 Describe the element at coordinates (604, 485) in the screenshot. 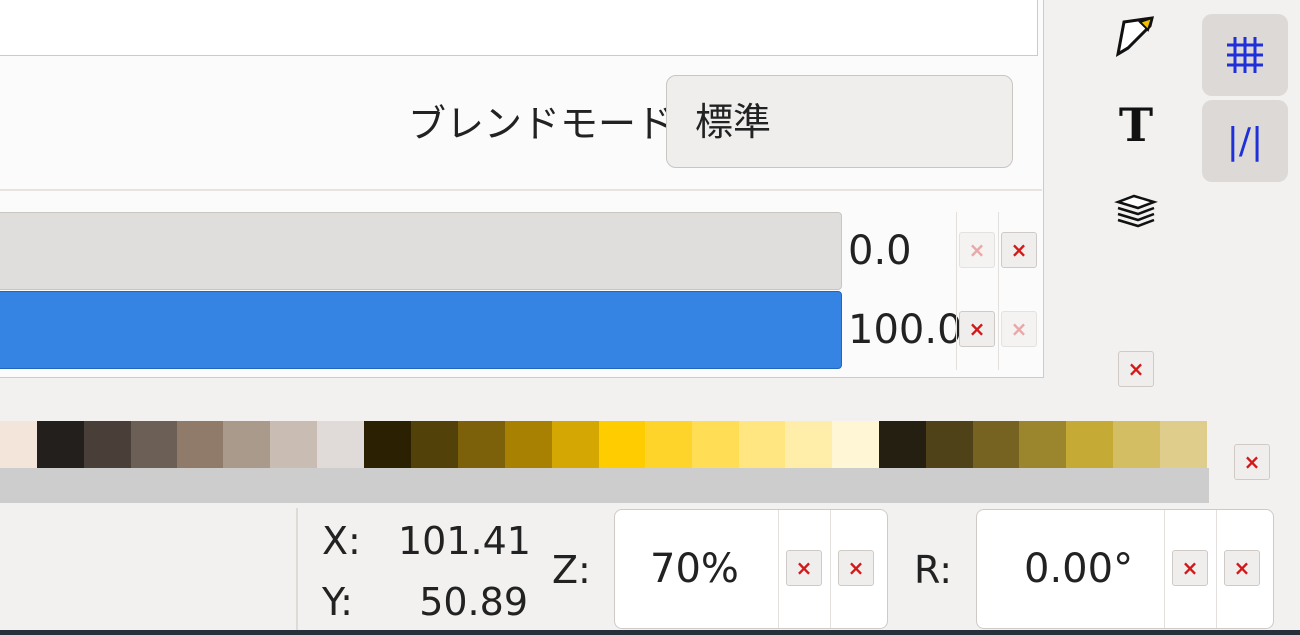

I see `palette-scrollbar` at that location.